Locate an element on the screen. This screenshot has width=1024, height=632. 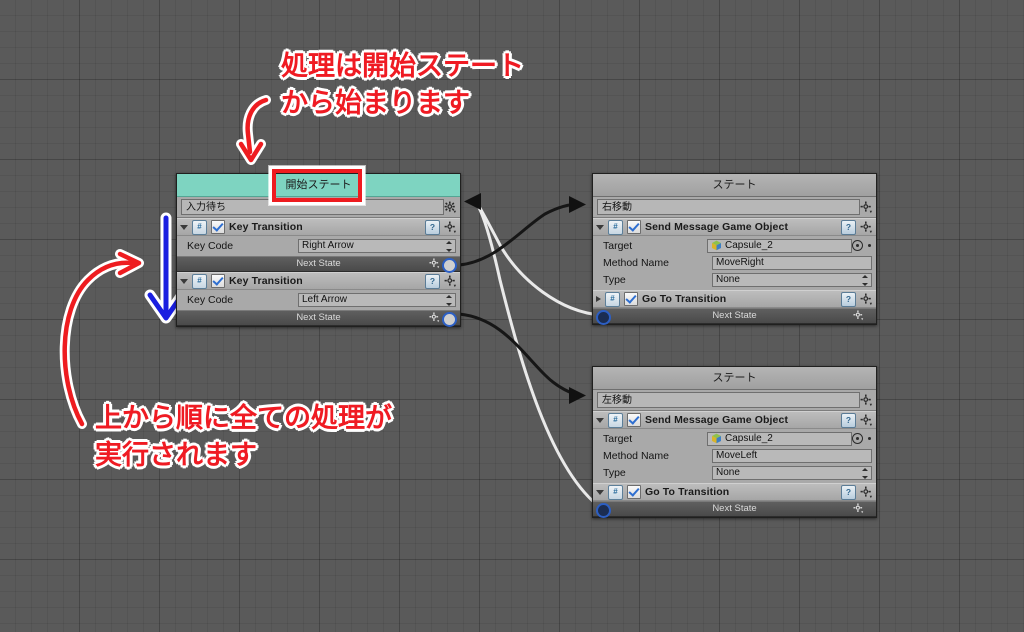
dropdown-stepper-icon is located at coordinates (865, 280).